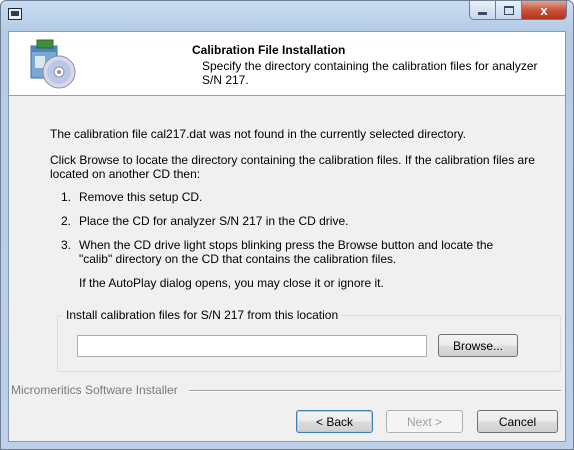  What do you see at coordinates (66, 197) in the screenshot?
I see `step-number: 1.` at bounding box center [66, 197].